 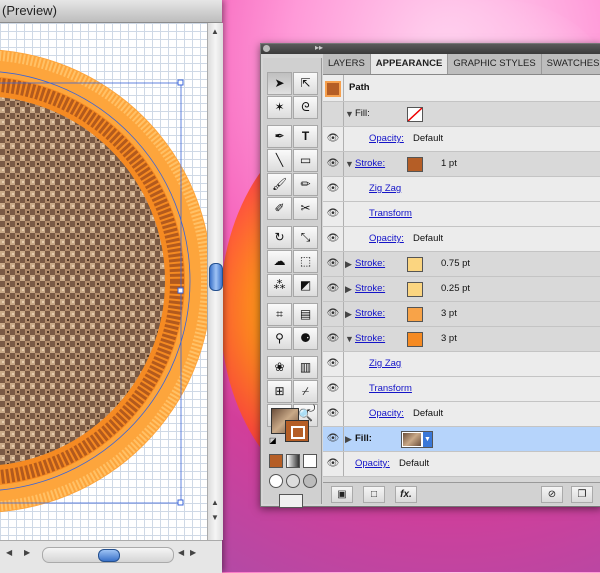 What do you see at coordinates (427, 439) in the screenshot?
I see `chevron-down-icon: ▼` at bounding box center [427, 439].